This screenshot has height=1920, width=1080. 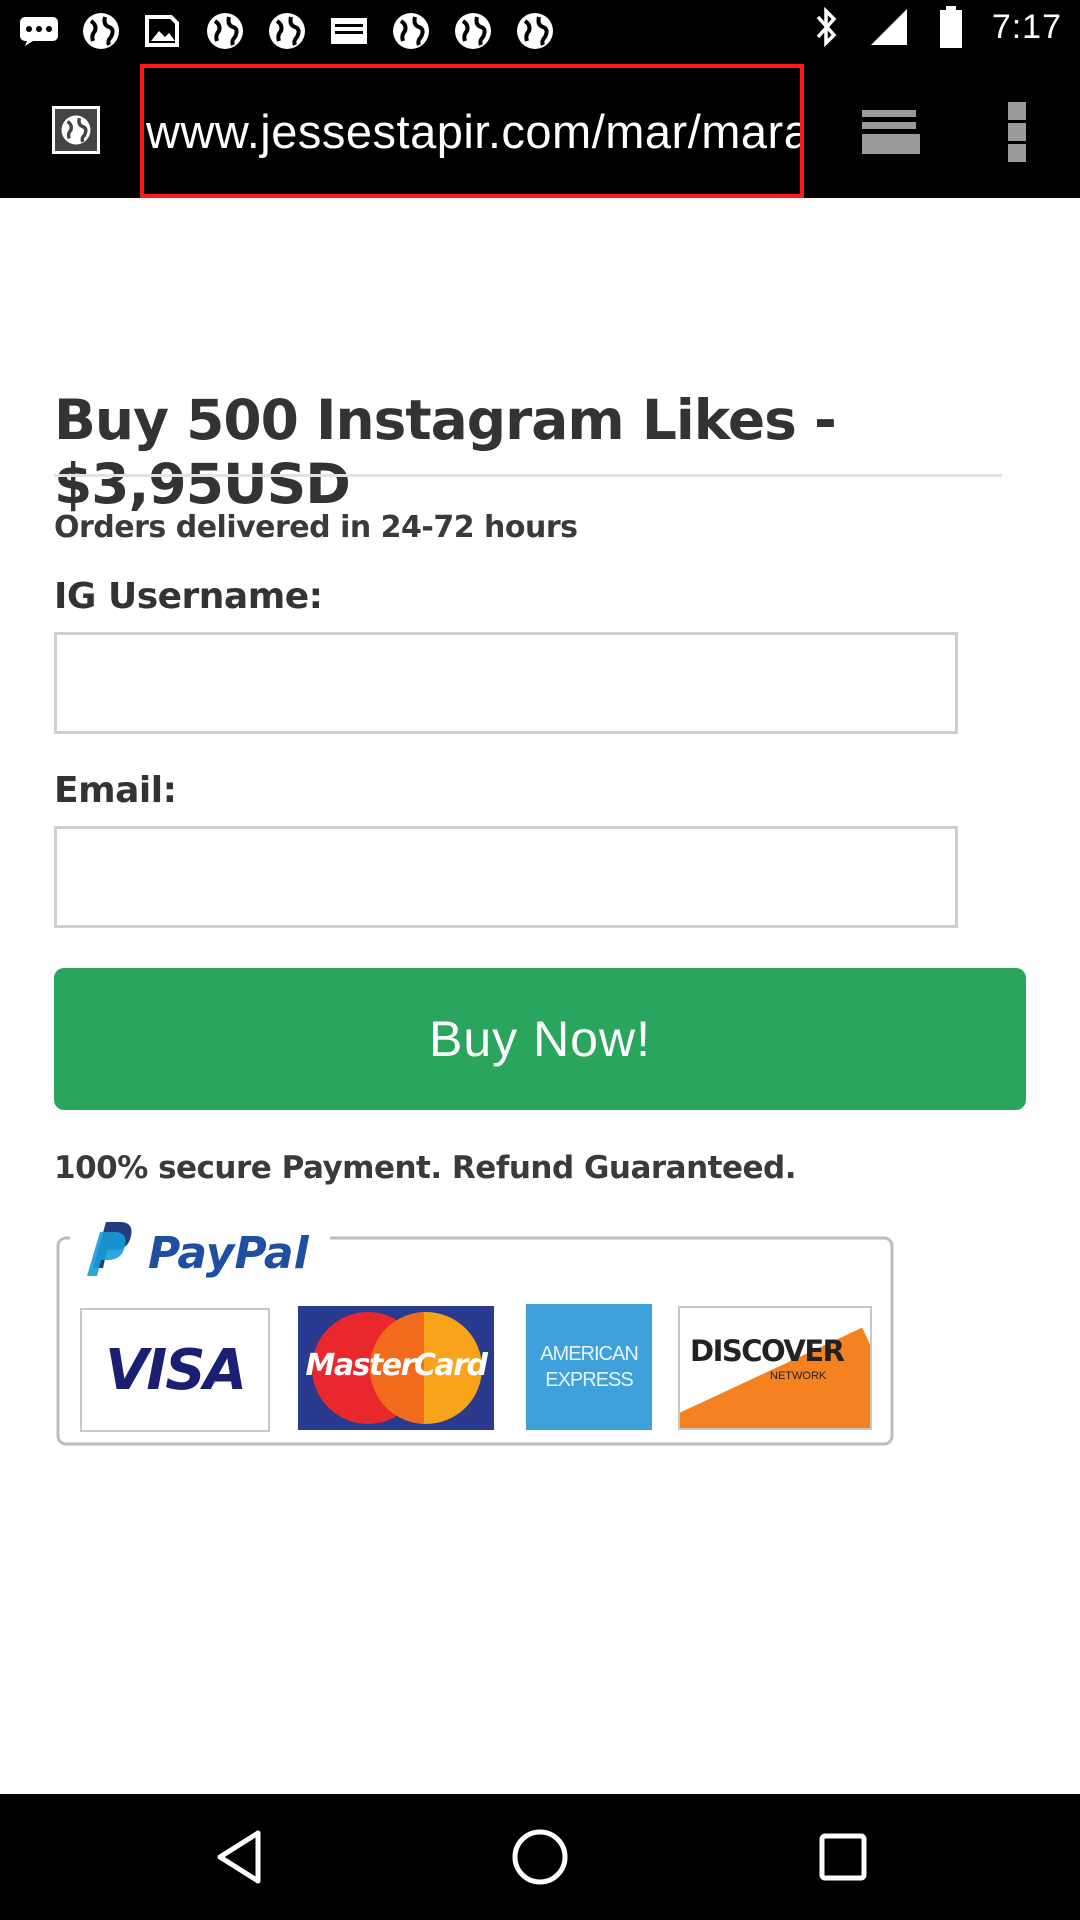 I want to click on orders-note: Orders delivered in 24-72 hours, so click(x=316, y=527).